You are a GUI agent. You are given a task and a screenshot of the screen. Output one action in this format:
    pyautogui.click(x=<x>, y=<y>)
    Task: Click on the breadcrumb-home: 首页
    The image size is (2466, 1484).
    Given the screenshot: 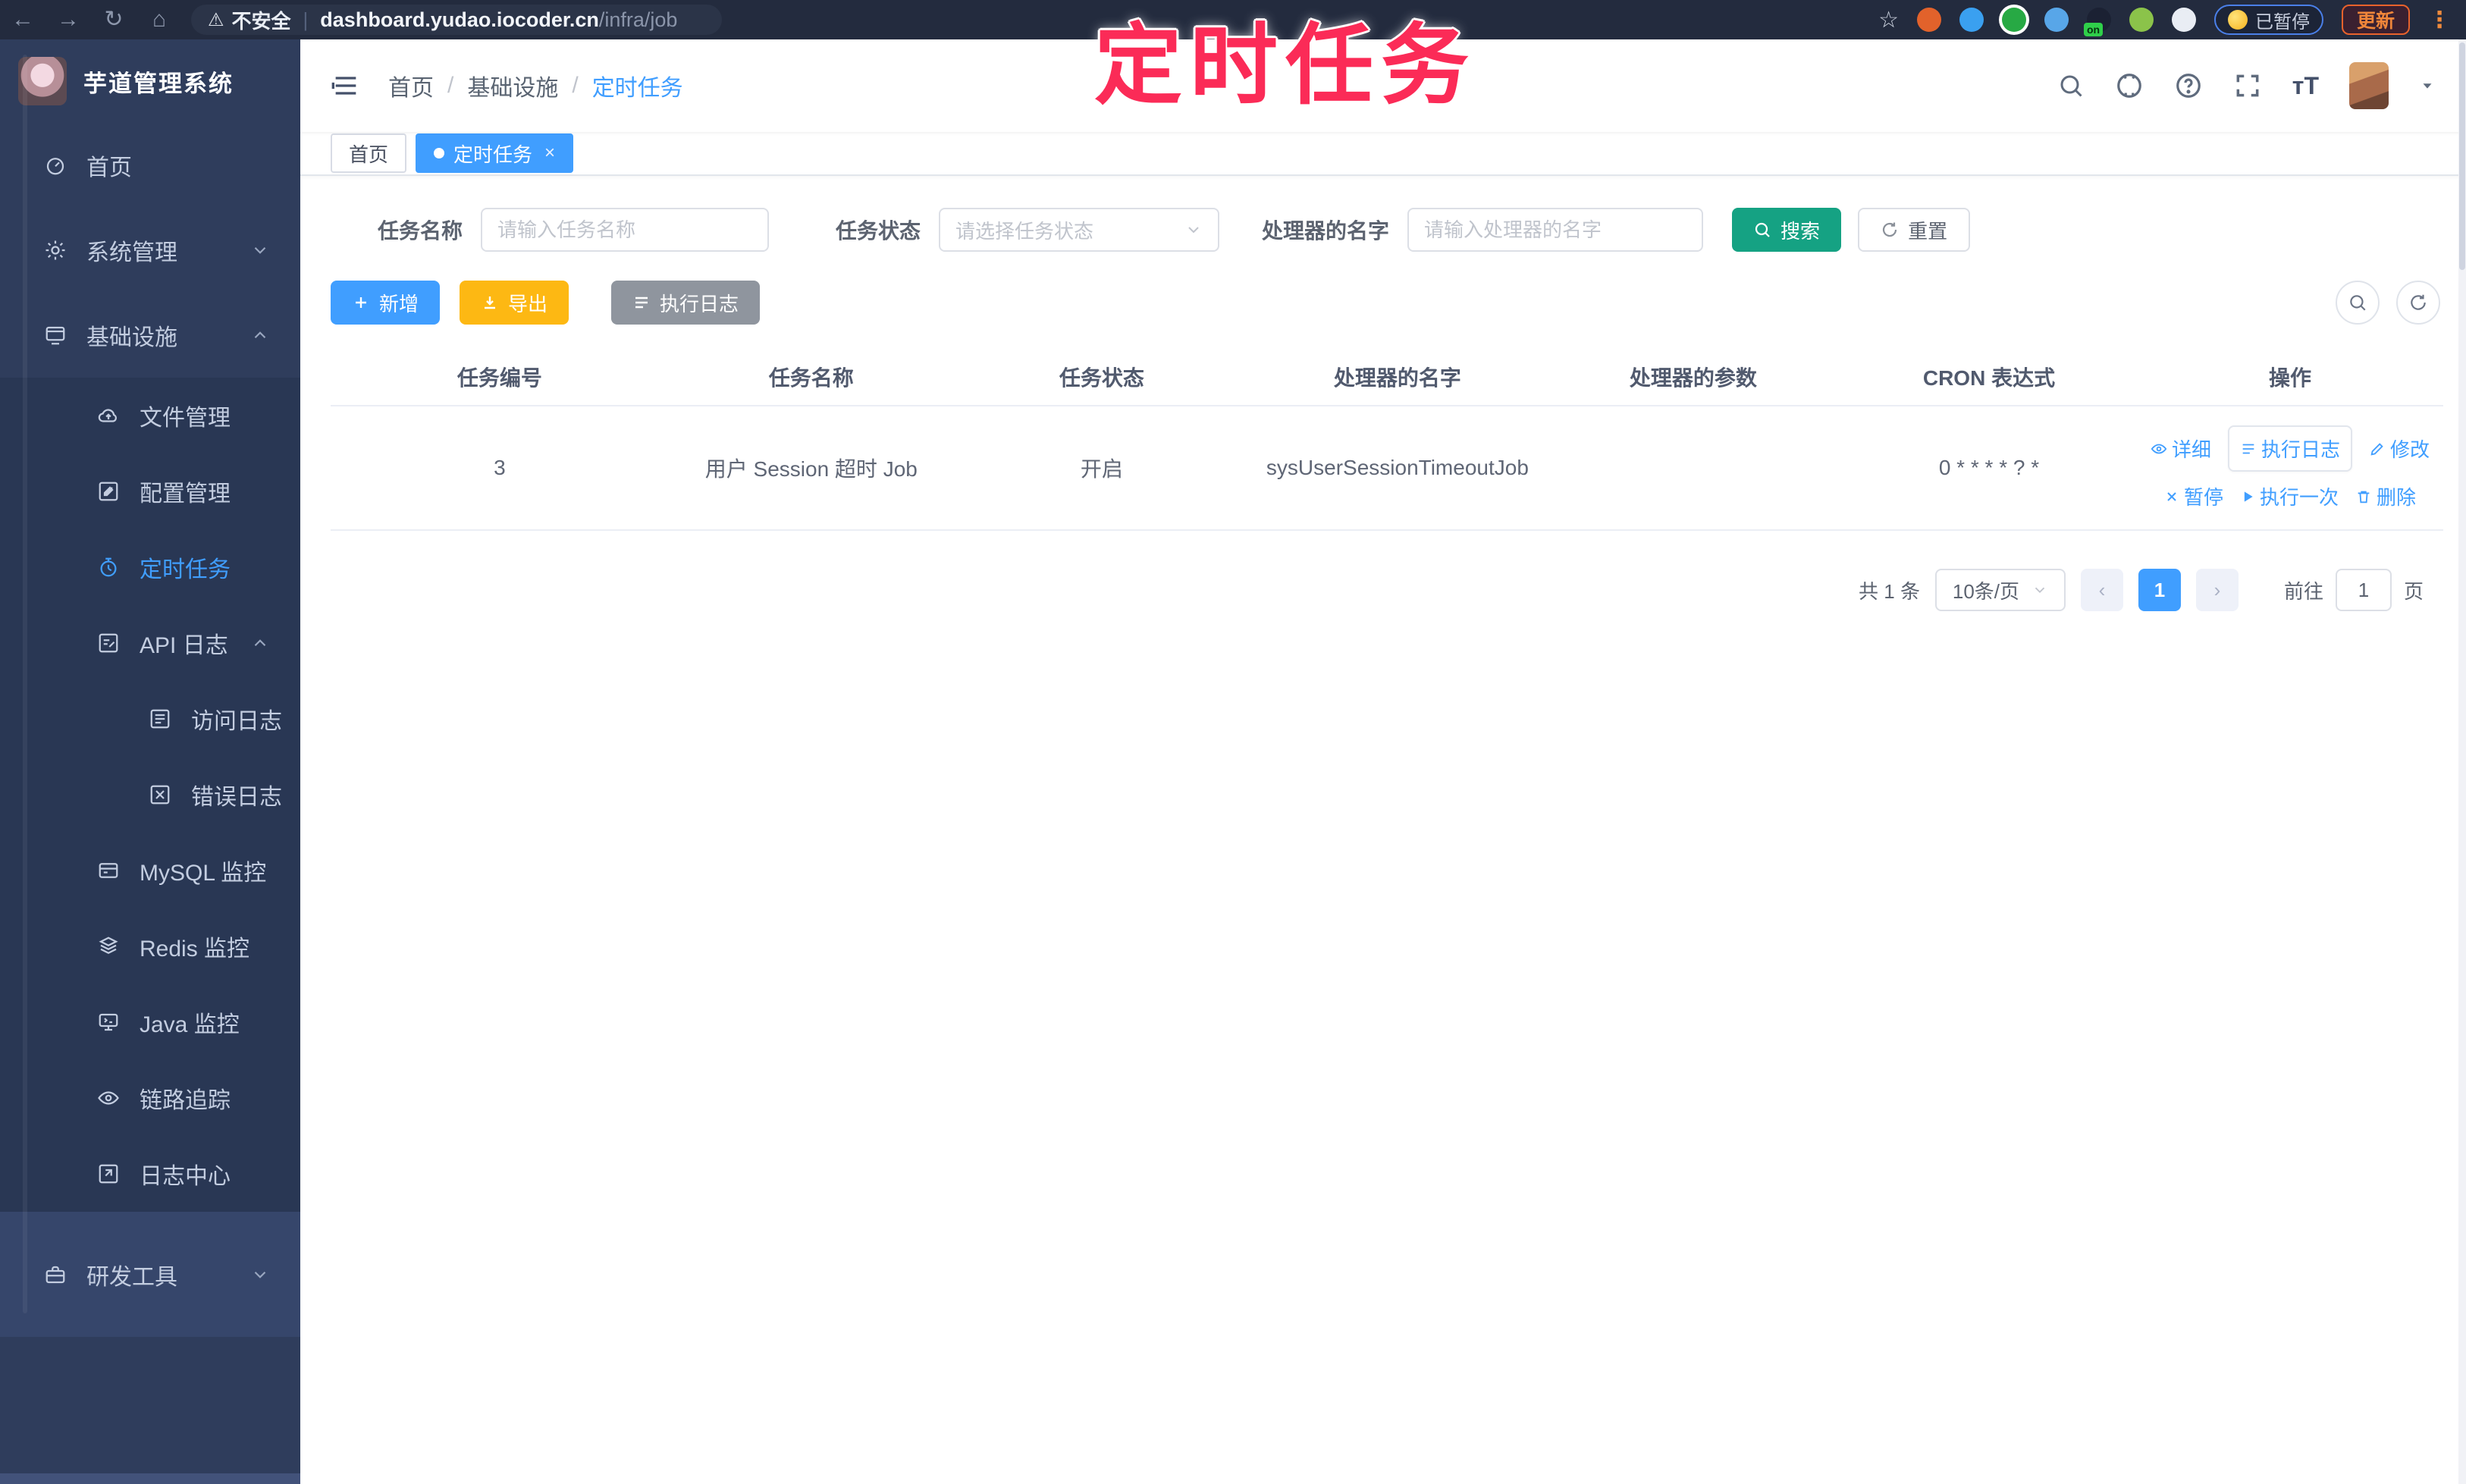 What is the action you would take?
    pyautogui.click(x=411, y=85)
    